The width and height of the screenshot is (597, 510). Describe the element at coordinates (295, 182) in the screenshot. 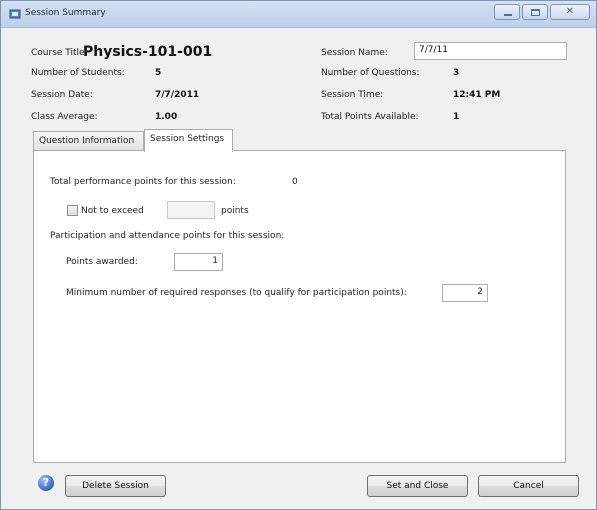

I see `total-performance-value: 0` at that location.